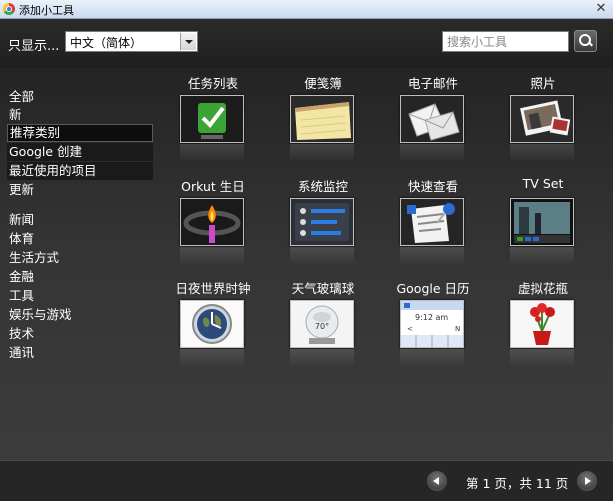 This screenshot has width=613, height=501. I want to click on window-titlebar: 添加小工具 ✕, so click(306, 9).